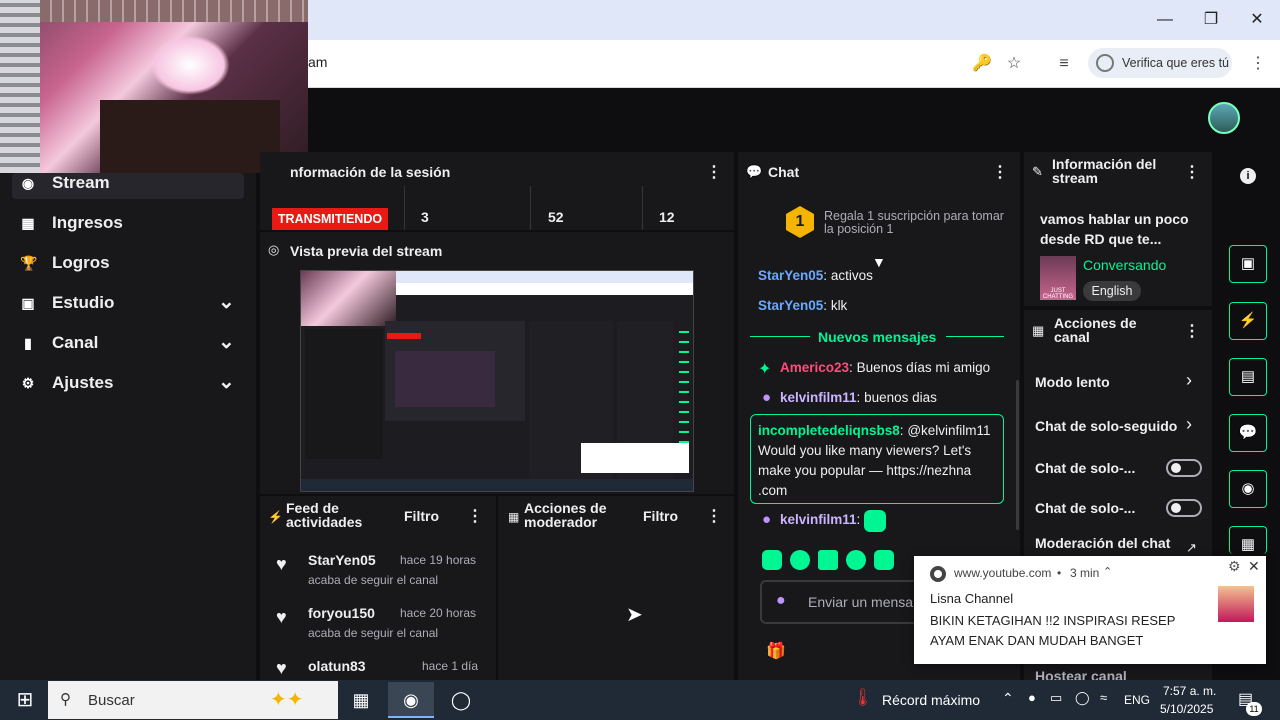  I want to click on chat-bubble-icon: 💬, so click(1248, 433).